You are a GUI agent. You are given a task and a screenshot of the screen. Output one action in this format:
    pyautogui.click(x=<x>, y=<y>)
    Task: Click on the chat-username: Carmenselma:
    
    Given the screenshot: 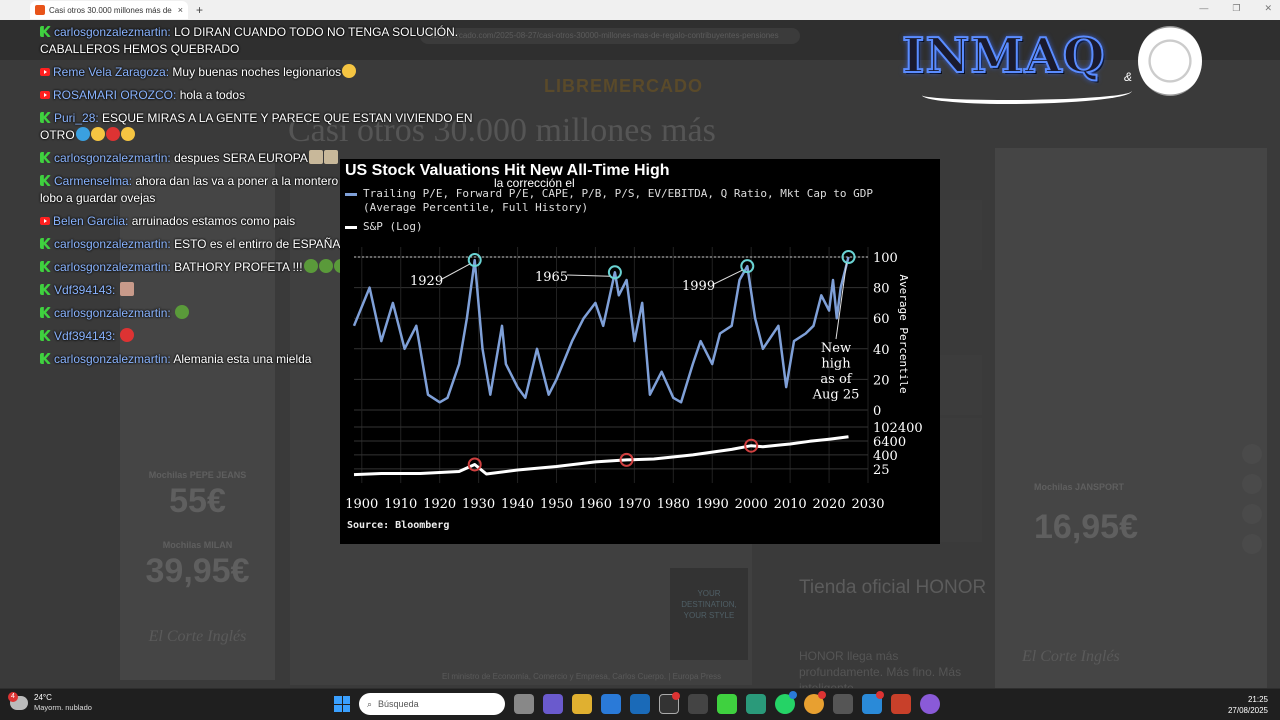 What is the action you would take?
    pyautogui.click(x=93, y=181)
    